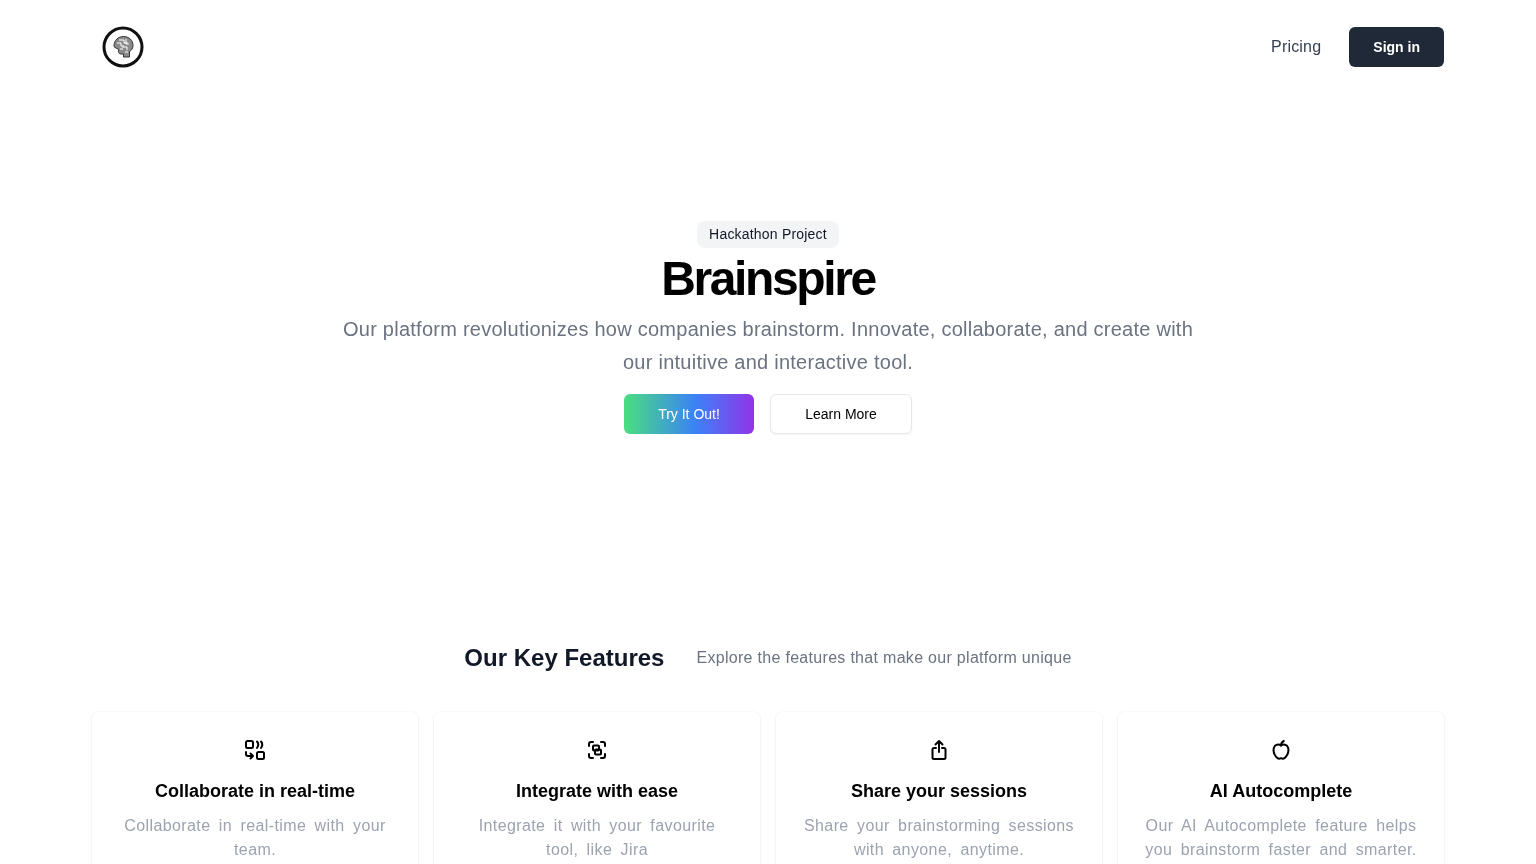 This screenshot has width=1536, height=864. I want to click on hero-subtitle: Our platform revolutionizes how companies brainstorm. Innovate, collaborate, and create with our intuitive and interactive tool., so click(768, 346).